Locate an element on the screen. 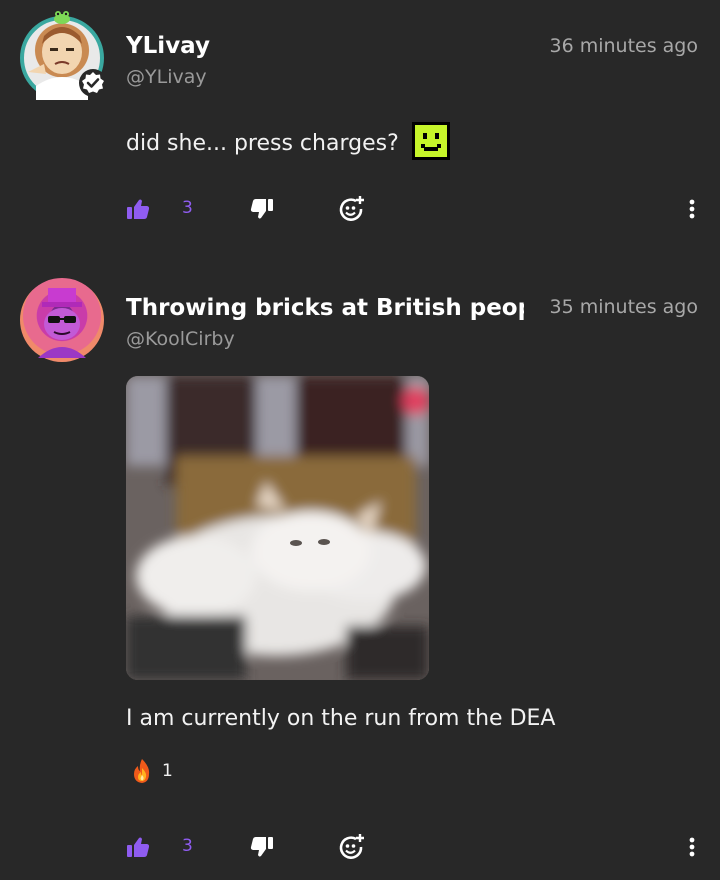 This screenshot has width=720, height=880. verified-icon is located at coordinates (93, 83).